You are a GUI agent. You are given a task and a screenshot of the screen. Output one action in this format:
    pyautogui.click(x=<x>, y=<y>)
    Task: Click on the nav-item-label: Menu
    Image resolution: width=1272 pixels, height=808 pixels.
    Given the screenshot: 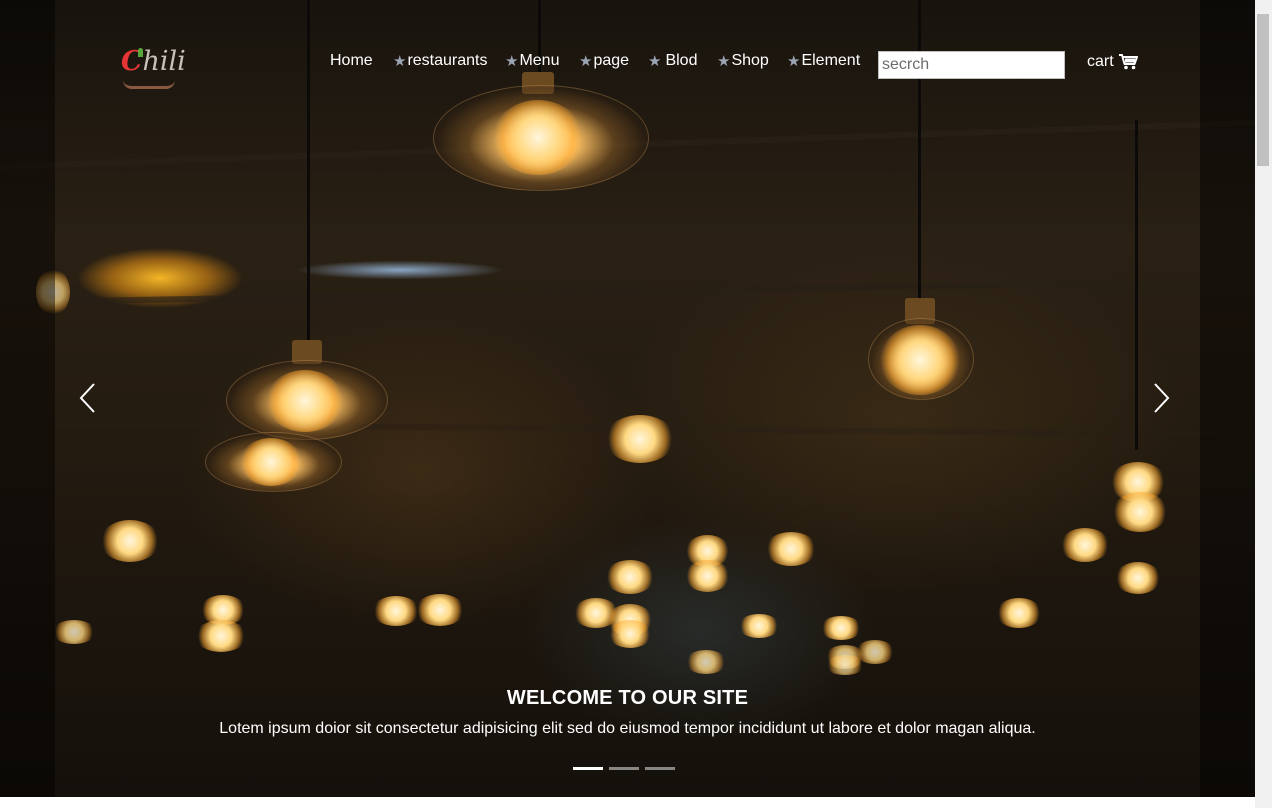 What is the action you would take?
    pyautogui.click(x=539, y=60)
    